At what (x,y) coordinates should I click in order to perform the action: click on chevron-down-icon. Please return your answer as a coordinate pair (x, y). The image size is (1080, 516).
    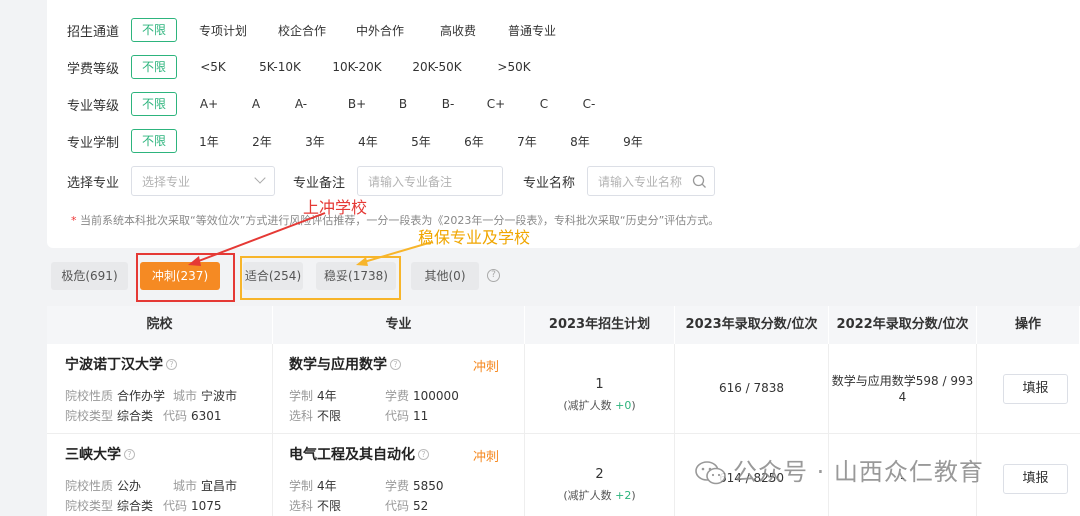
    Looking at the image, I should click on (260, 178).